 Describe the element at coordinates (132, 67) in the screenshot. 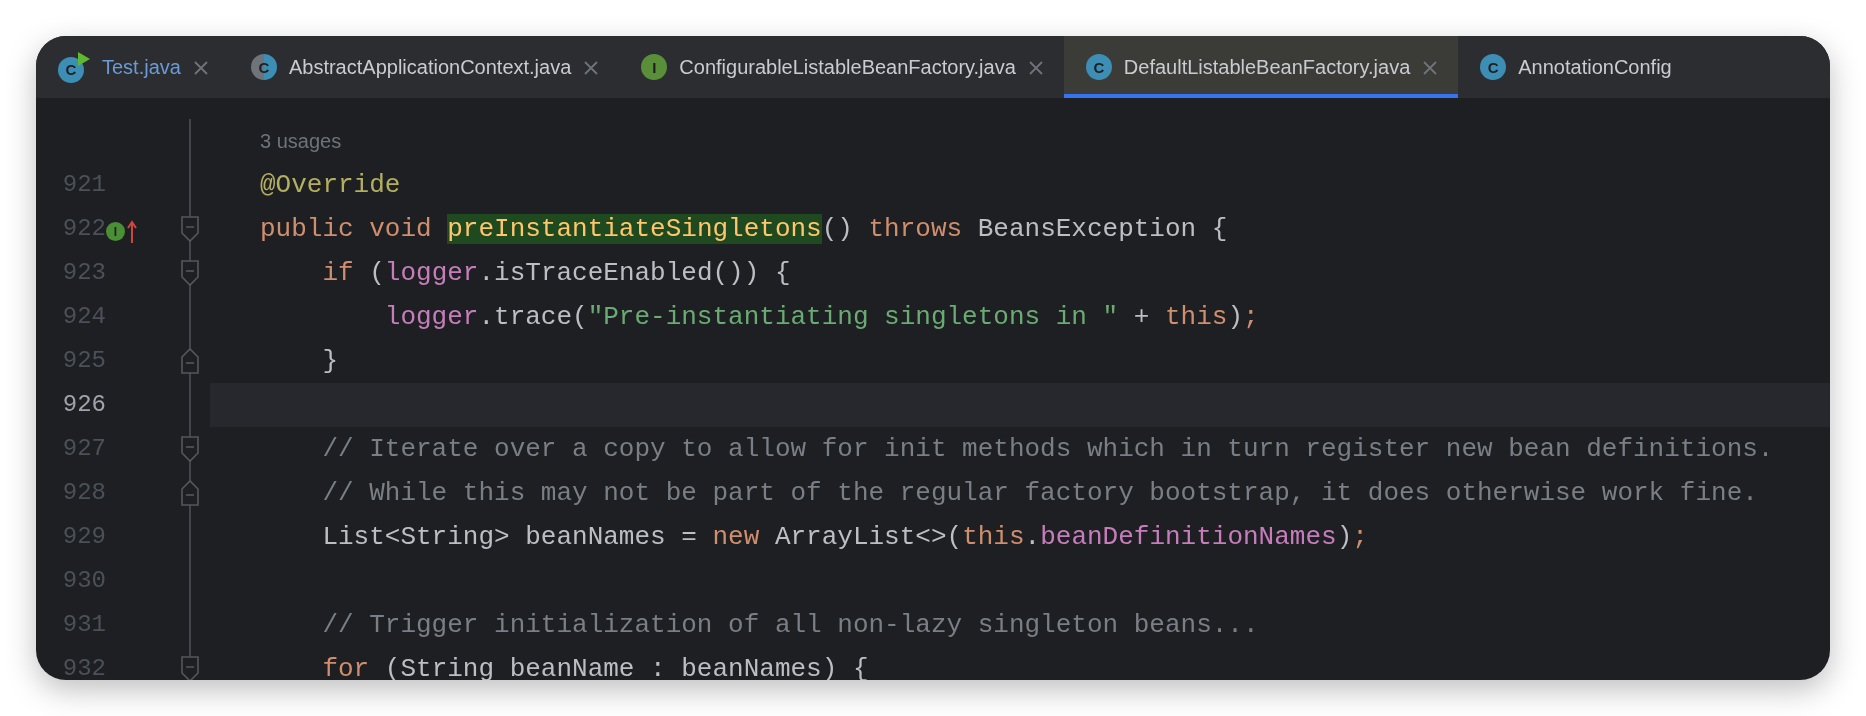

I see `file-tab: C Test.java` at that location.